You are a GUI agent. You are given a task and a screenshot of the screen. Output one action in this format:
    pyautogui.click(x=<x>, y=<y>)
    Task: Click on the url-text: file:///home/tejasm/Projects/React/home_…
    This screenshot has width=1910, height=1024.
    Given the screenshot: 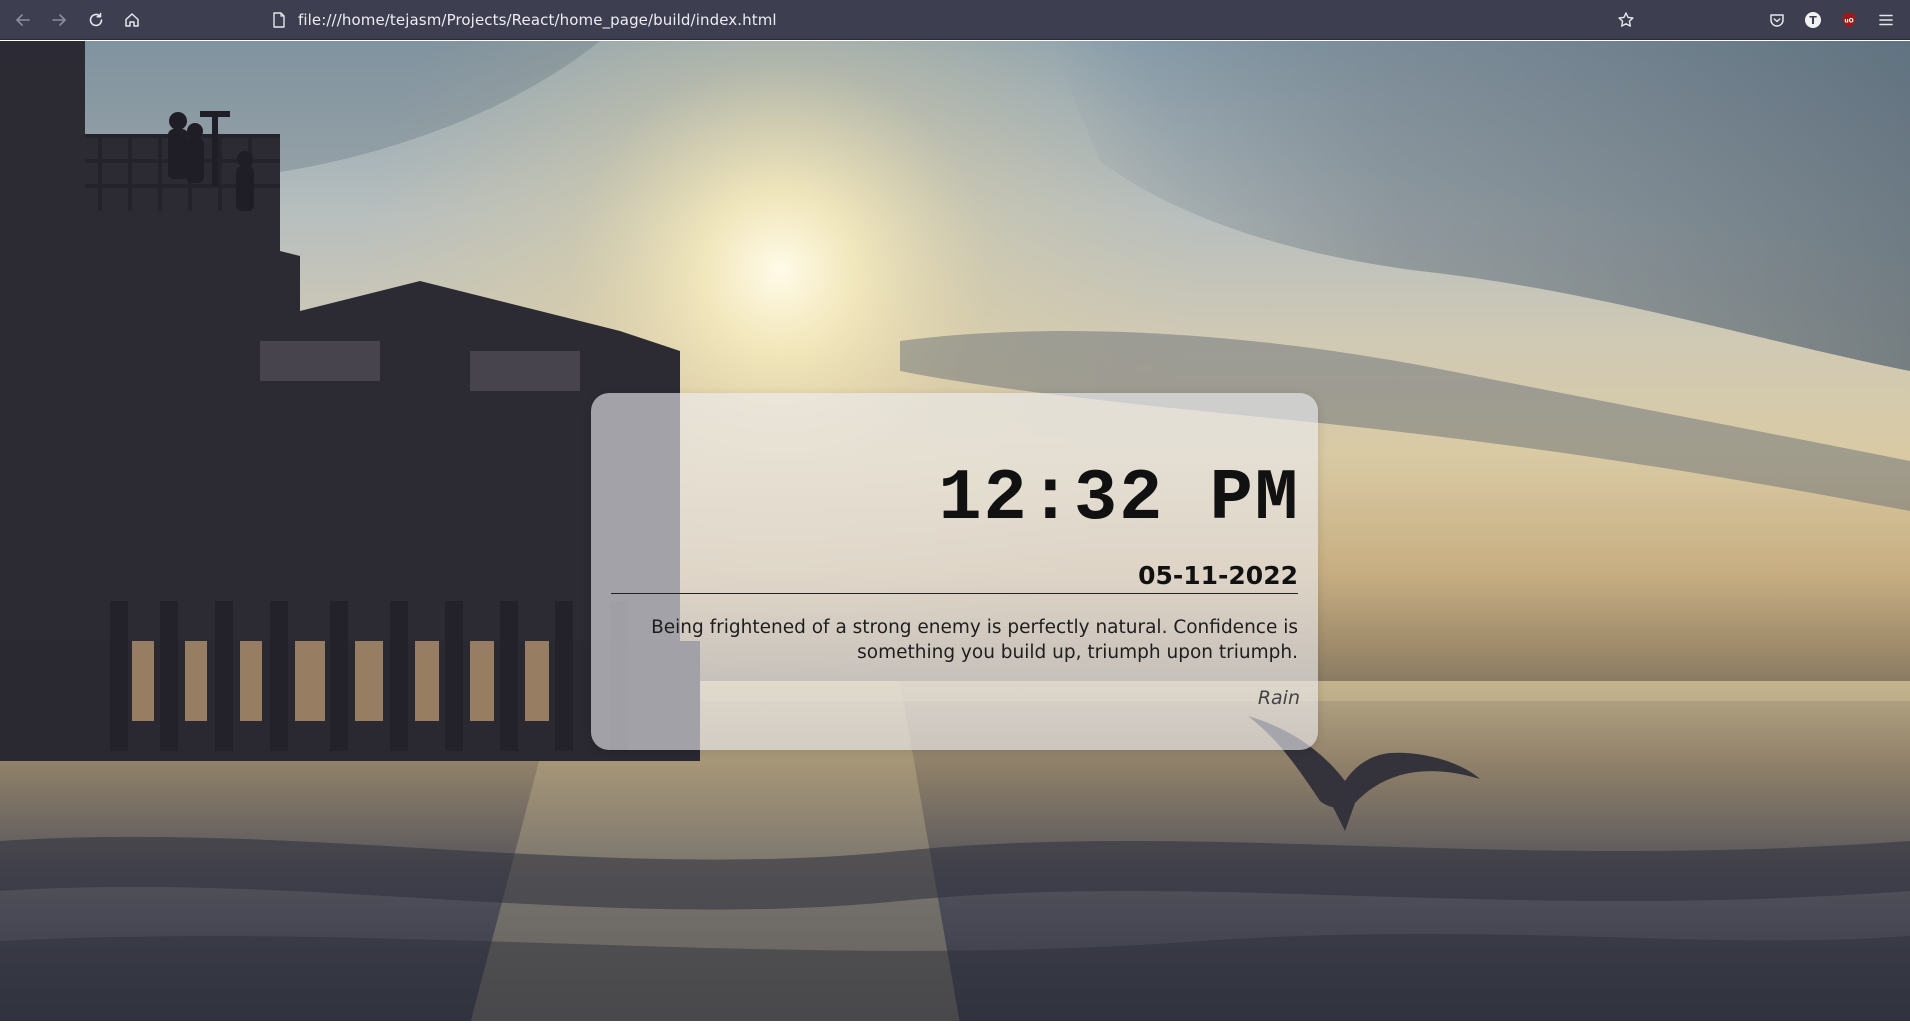 What is the action you would take?
    pyautogui.click(x=537, y=20)
    